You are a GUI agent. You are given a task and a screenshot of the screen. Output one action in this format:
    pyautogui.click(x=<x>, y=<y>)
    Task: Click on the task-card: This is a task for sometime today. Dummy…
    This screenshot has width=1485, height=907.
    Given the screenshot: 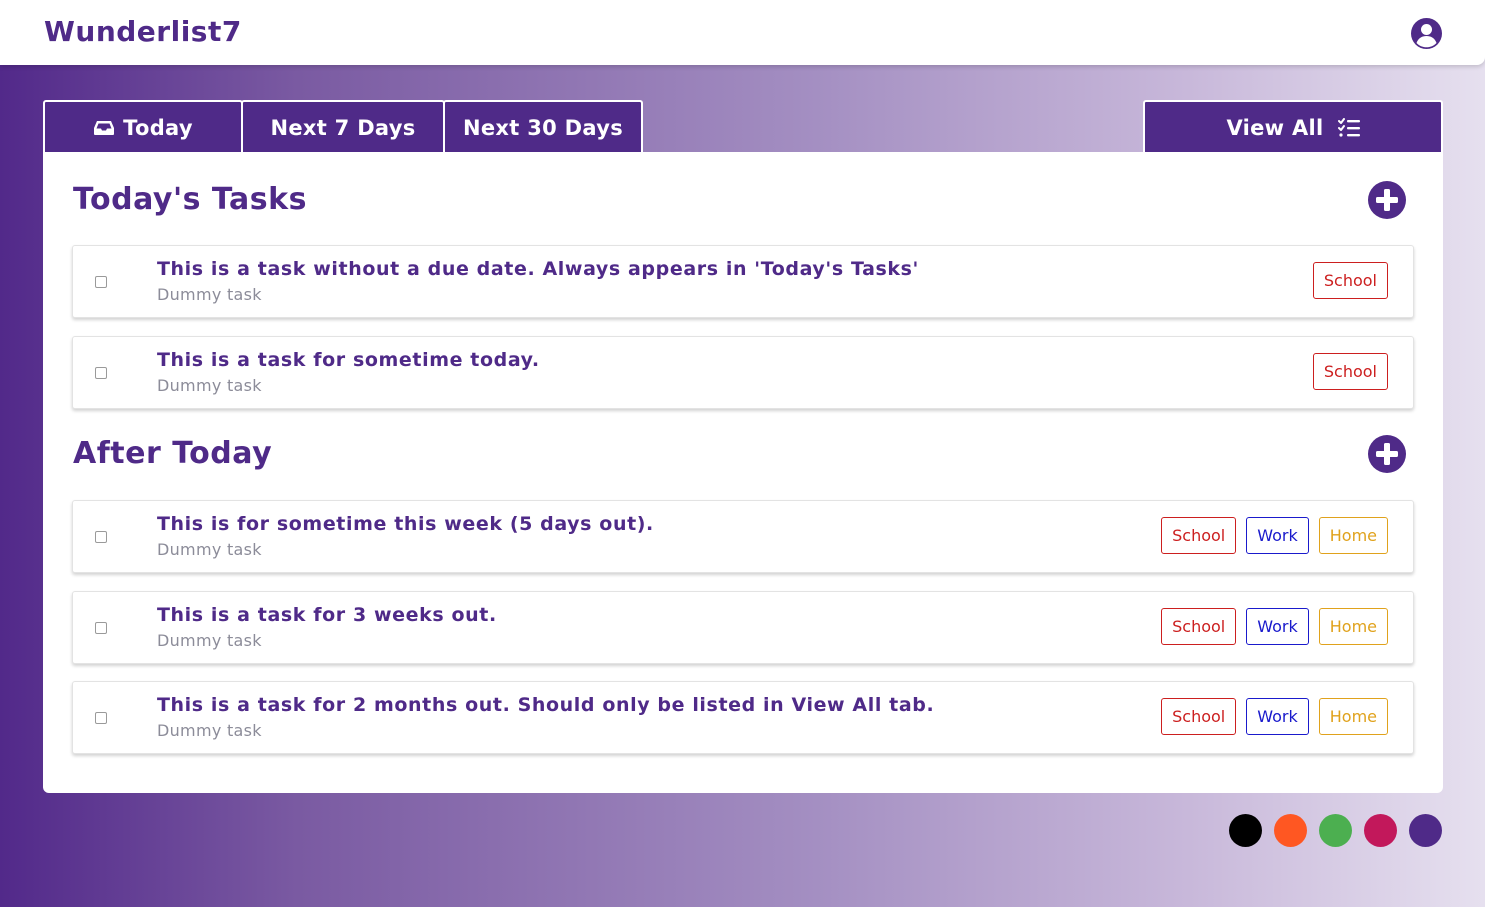 What is the action you would take?
    pyautogui.click(x=743, y=372)
    